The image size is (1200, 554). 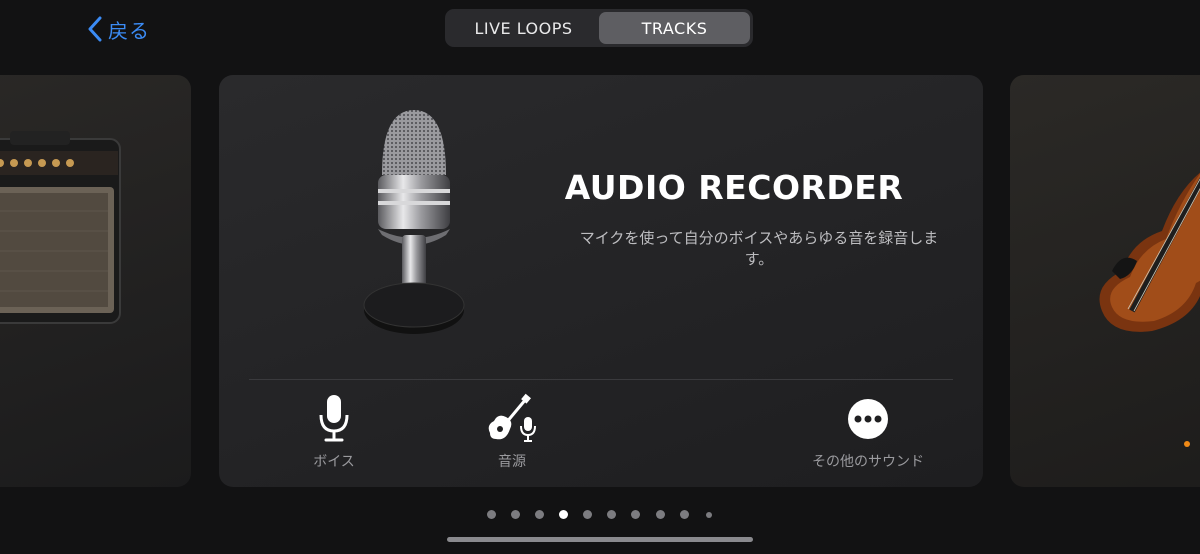 What do you see at coordinates (868, 419) in the screenshot?
I see `more-icon` at bounding box center [868, 419].